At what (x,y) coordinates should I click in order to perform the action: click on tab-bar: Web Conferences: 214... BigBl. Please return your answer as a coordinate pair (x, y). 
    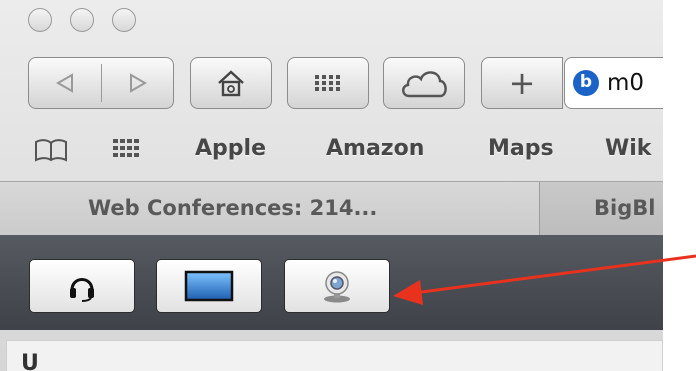
    Looking at the image, I should click on (331, 208).